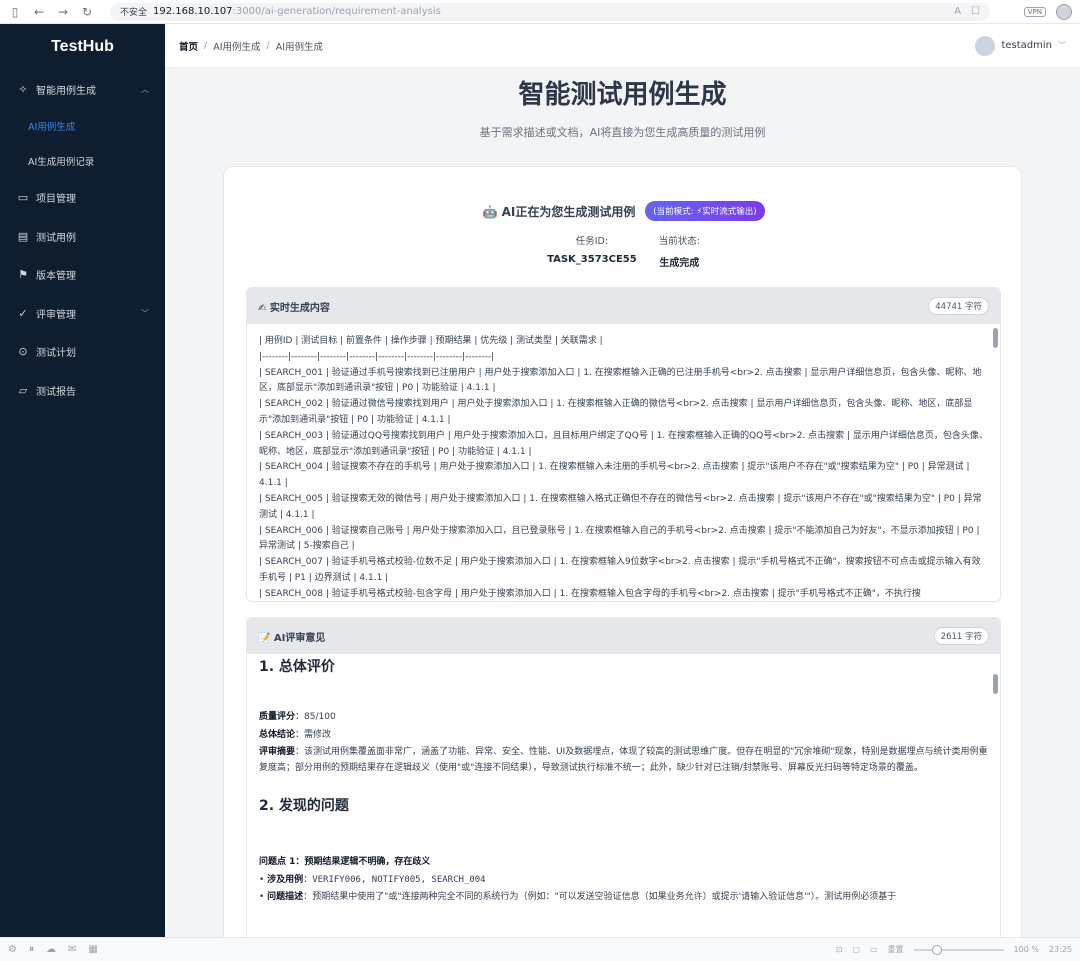  Describe the element at coordinates (957, 11) in the screenshot. I see `translate-icon: A` at that location.